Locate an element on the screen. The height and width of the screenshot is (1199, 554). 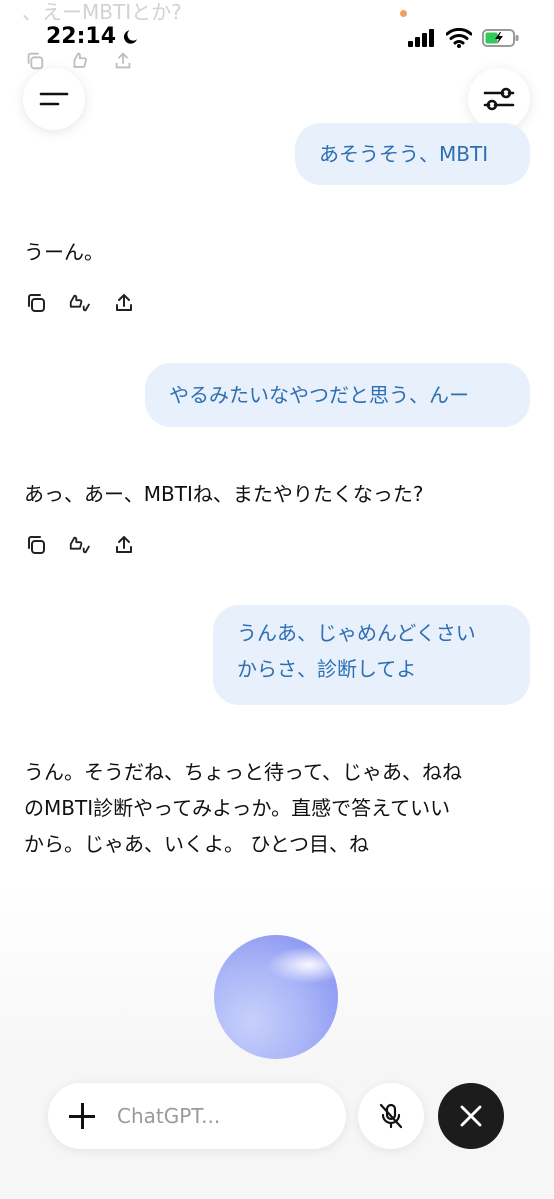
user-message-bubble: やるみたいなやつだと思う、んー is located at coordinates (337, 395).